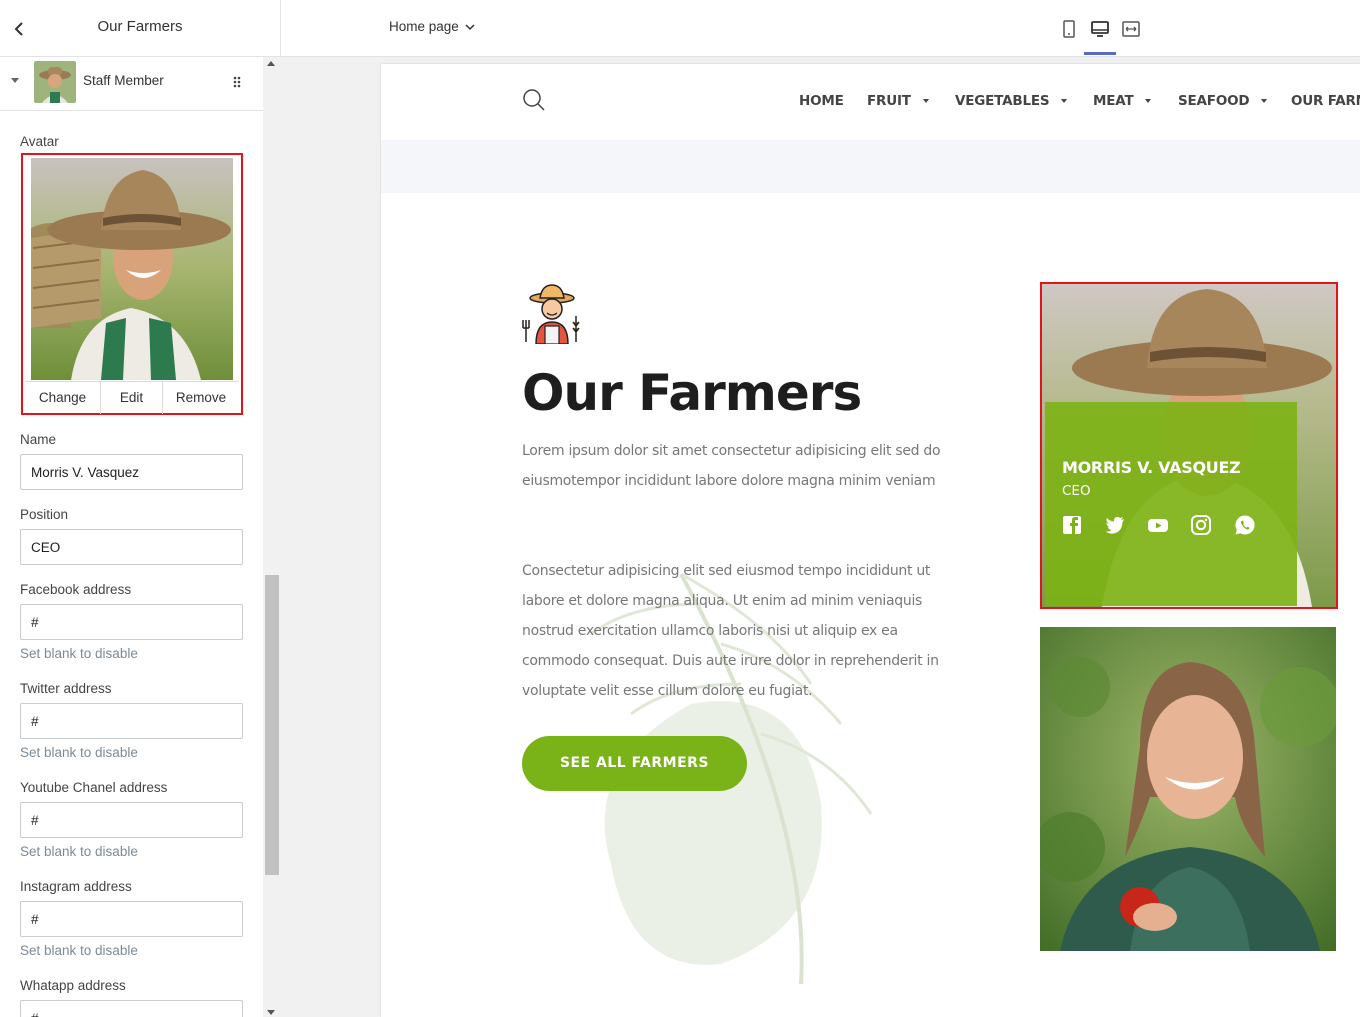 The height and width of the screenshot is (1017, 1360). Describe the element at coordinates (55, 82) in the screenshot. I see `staff-member-thumbnail` at that location.